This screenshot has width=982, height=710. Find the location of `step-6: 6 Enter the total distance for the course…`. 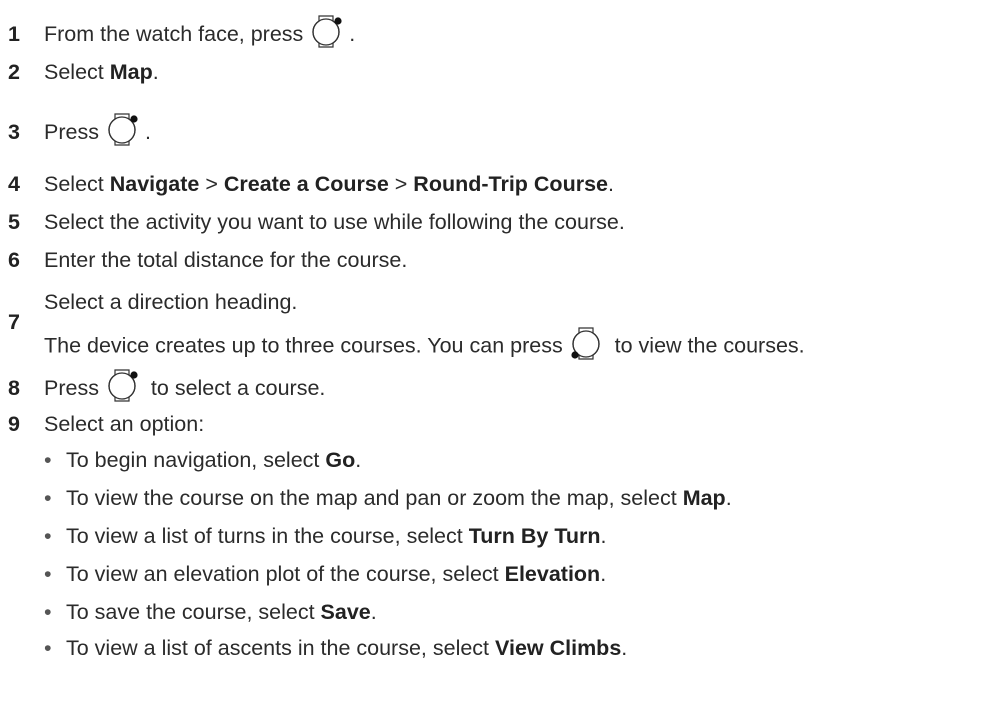

step-6: 6 Enter the total distance for the course… is located at coordinates (207, 260).